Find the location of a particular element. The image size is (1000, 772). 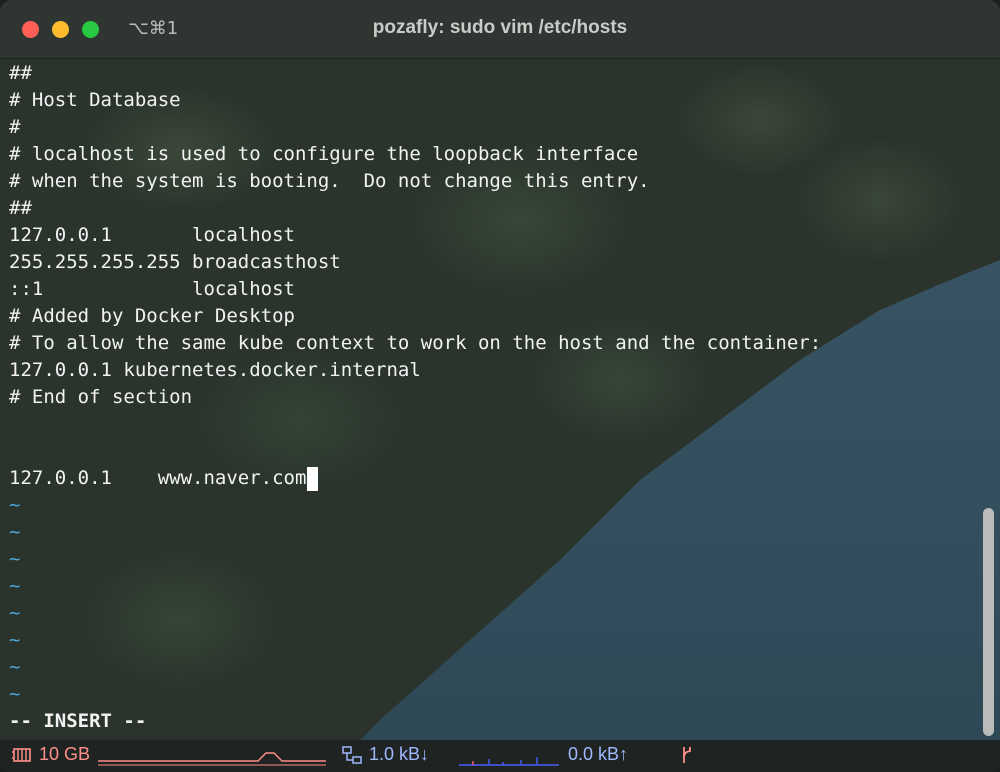

editor-line: # End of section is located at coordinates (100, 397).